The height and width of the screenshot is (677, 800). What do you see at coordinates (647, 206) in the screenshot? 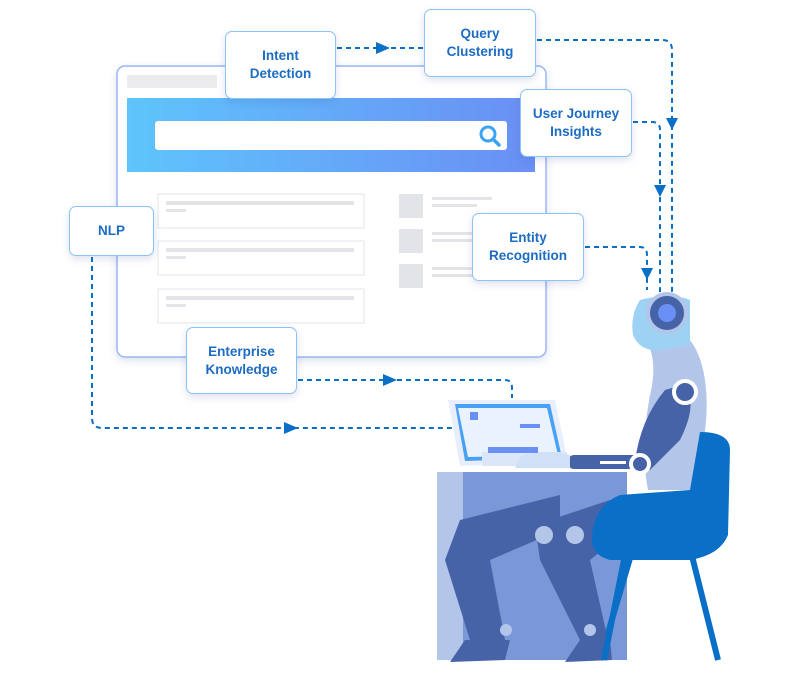
I see `connector-journey-robot` at bounding box center [647, 206].